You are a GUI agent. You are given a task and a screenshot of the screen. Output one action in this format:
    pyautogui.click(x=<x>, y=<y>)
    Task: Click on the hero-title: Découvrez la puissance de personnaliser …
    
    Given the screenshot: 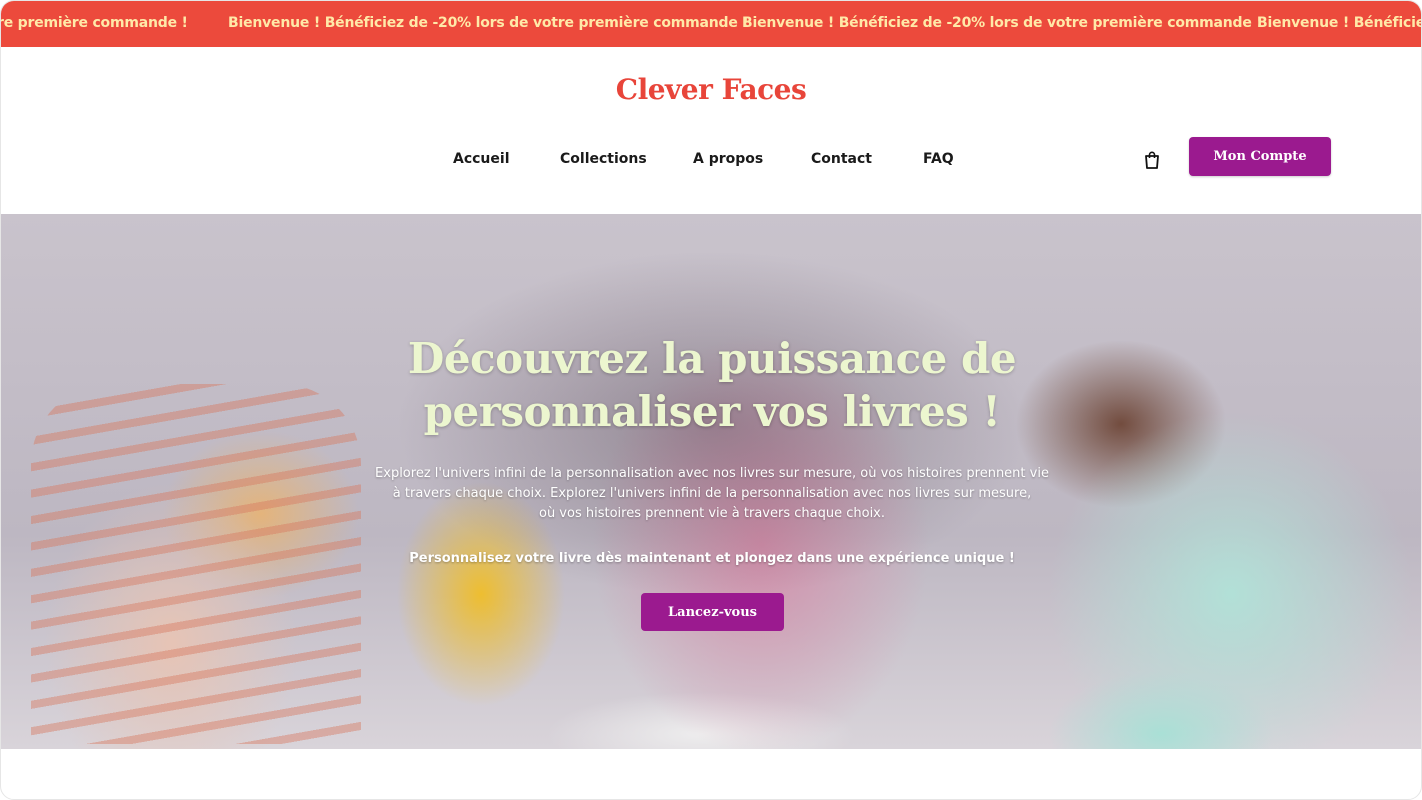 What is the action you would take?
    pyautogui.click(x=711, y=385)
    